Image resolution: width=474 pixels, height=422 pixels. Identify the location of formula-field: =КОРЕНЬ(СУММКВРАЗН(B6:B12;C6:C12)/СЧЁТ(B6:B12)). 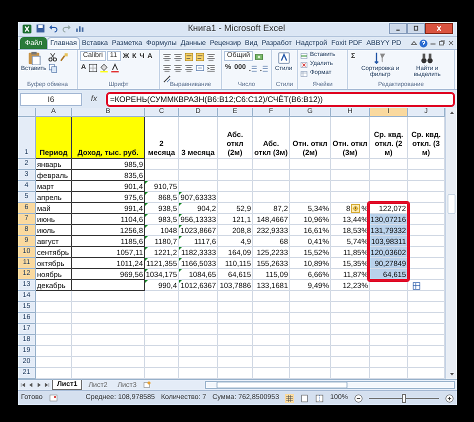
(280, 99).